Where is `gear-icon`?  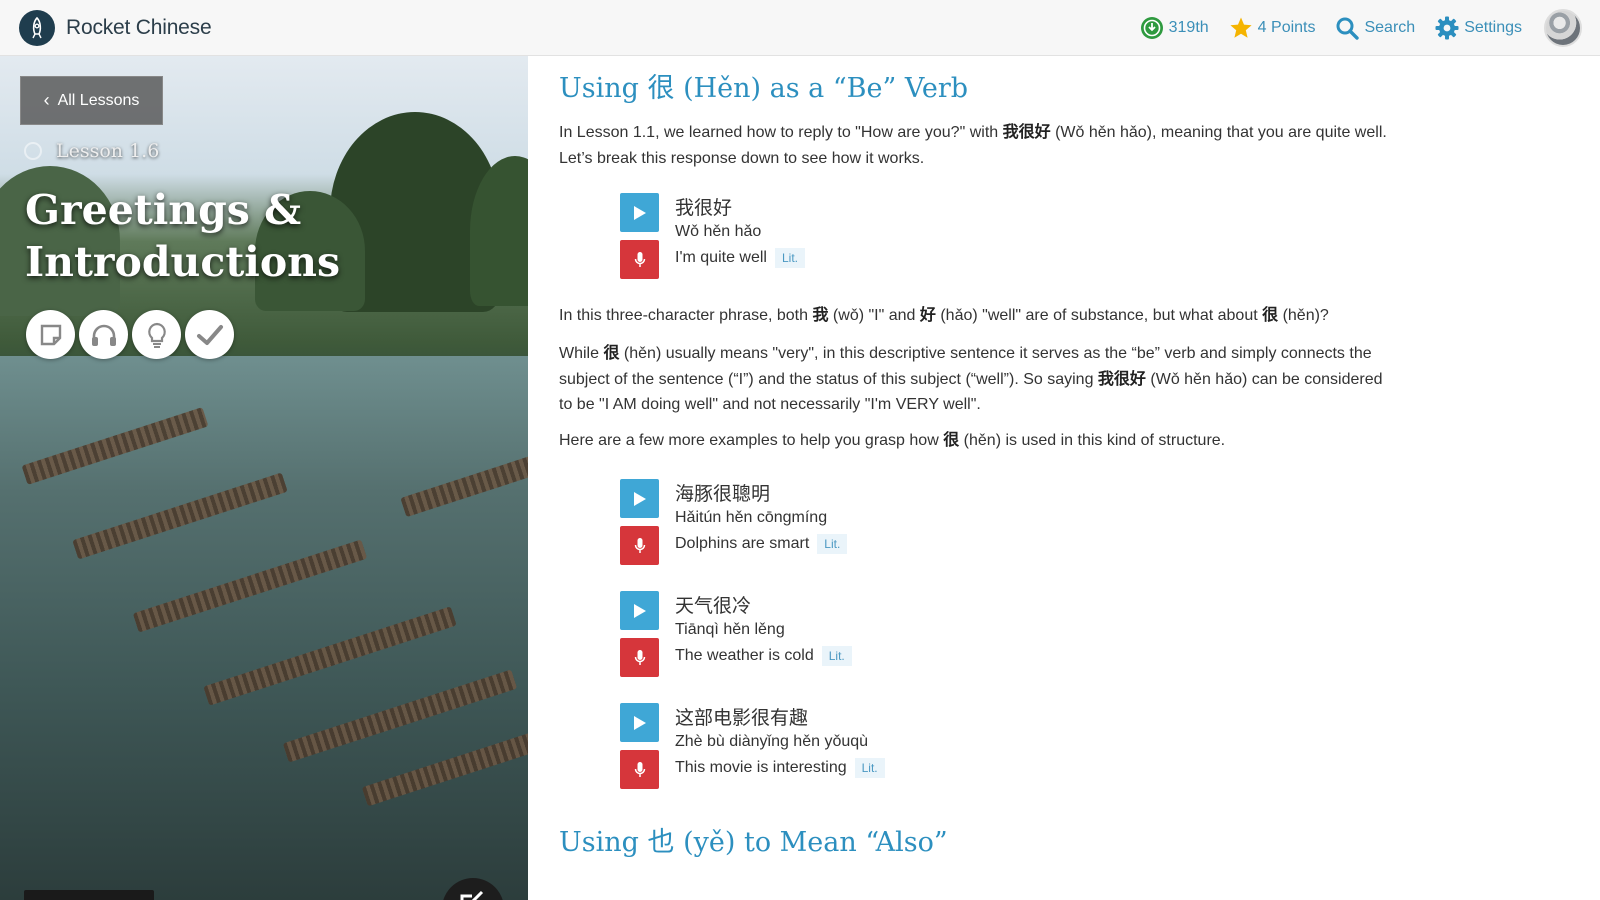 gear-icon is located at coordinates (1447, 27).